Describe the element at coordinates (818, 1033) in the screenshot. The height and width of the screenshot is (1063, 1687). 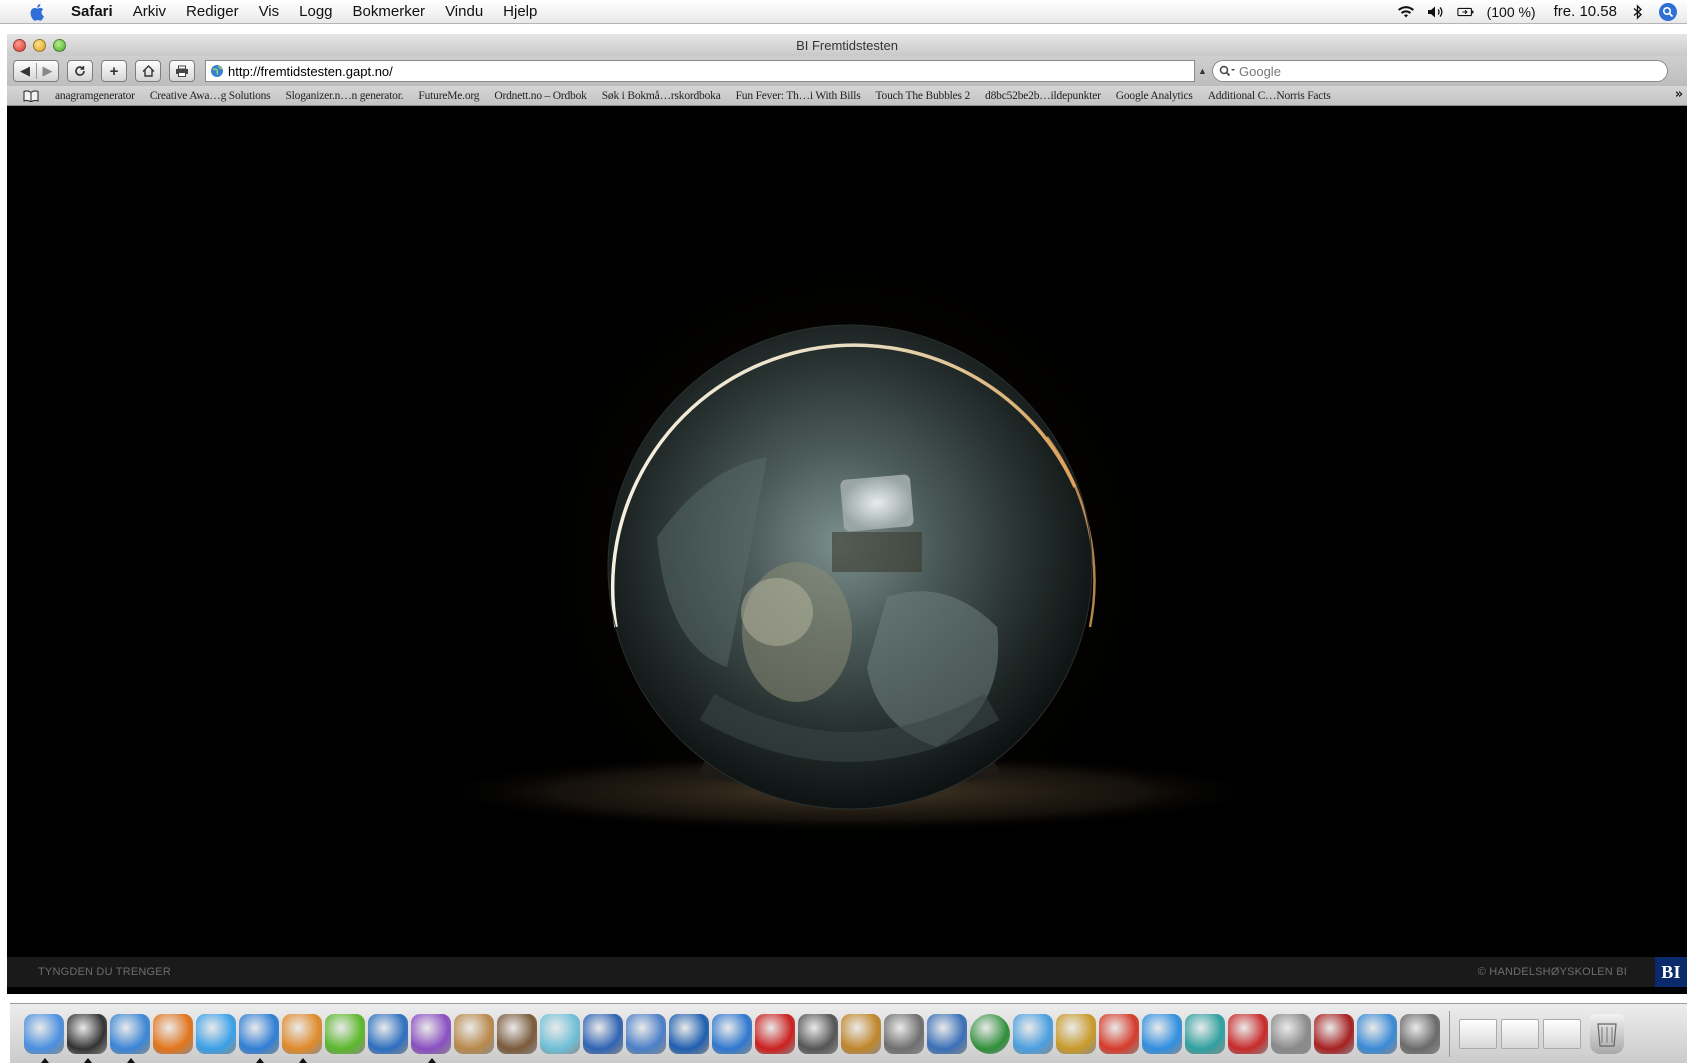
I see `sync-icon` at that location.